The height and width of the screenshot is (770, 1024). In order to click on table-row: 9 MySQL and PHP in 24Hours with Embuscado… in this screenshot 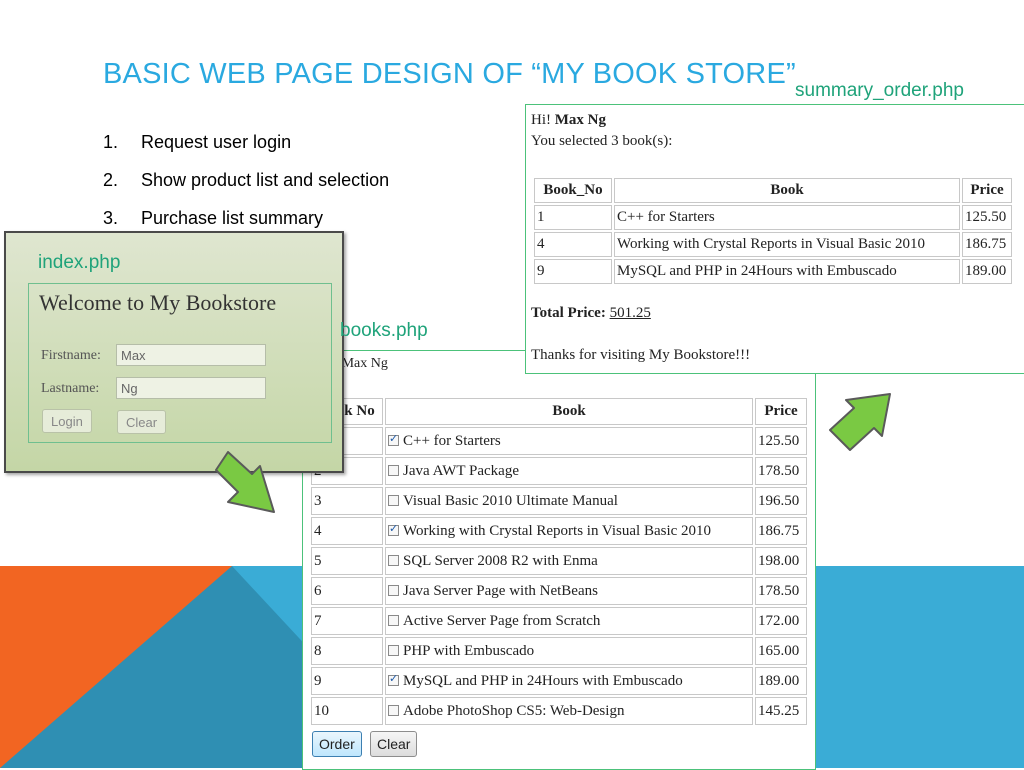, I will do `click(559, 681)`.